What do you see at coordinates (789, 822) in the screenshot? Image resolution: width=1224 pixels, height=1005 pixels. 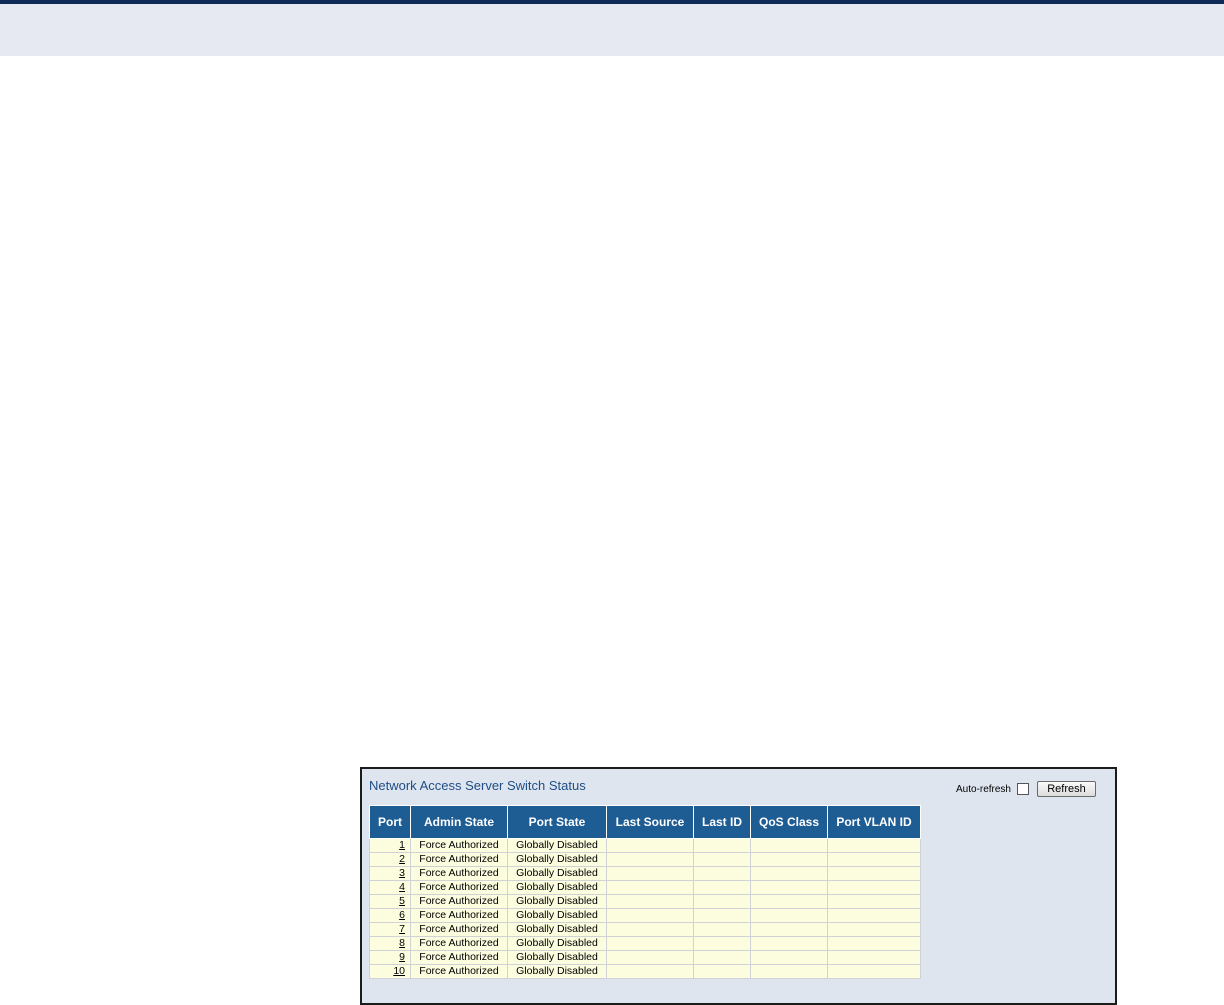 I see `column-header-qos-class: QoS Class` at bounding box center [789, 822].